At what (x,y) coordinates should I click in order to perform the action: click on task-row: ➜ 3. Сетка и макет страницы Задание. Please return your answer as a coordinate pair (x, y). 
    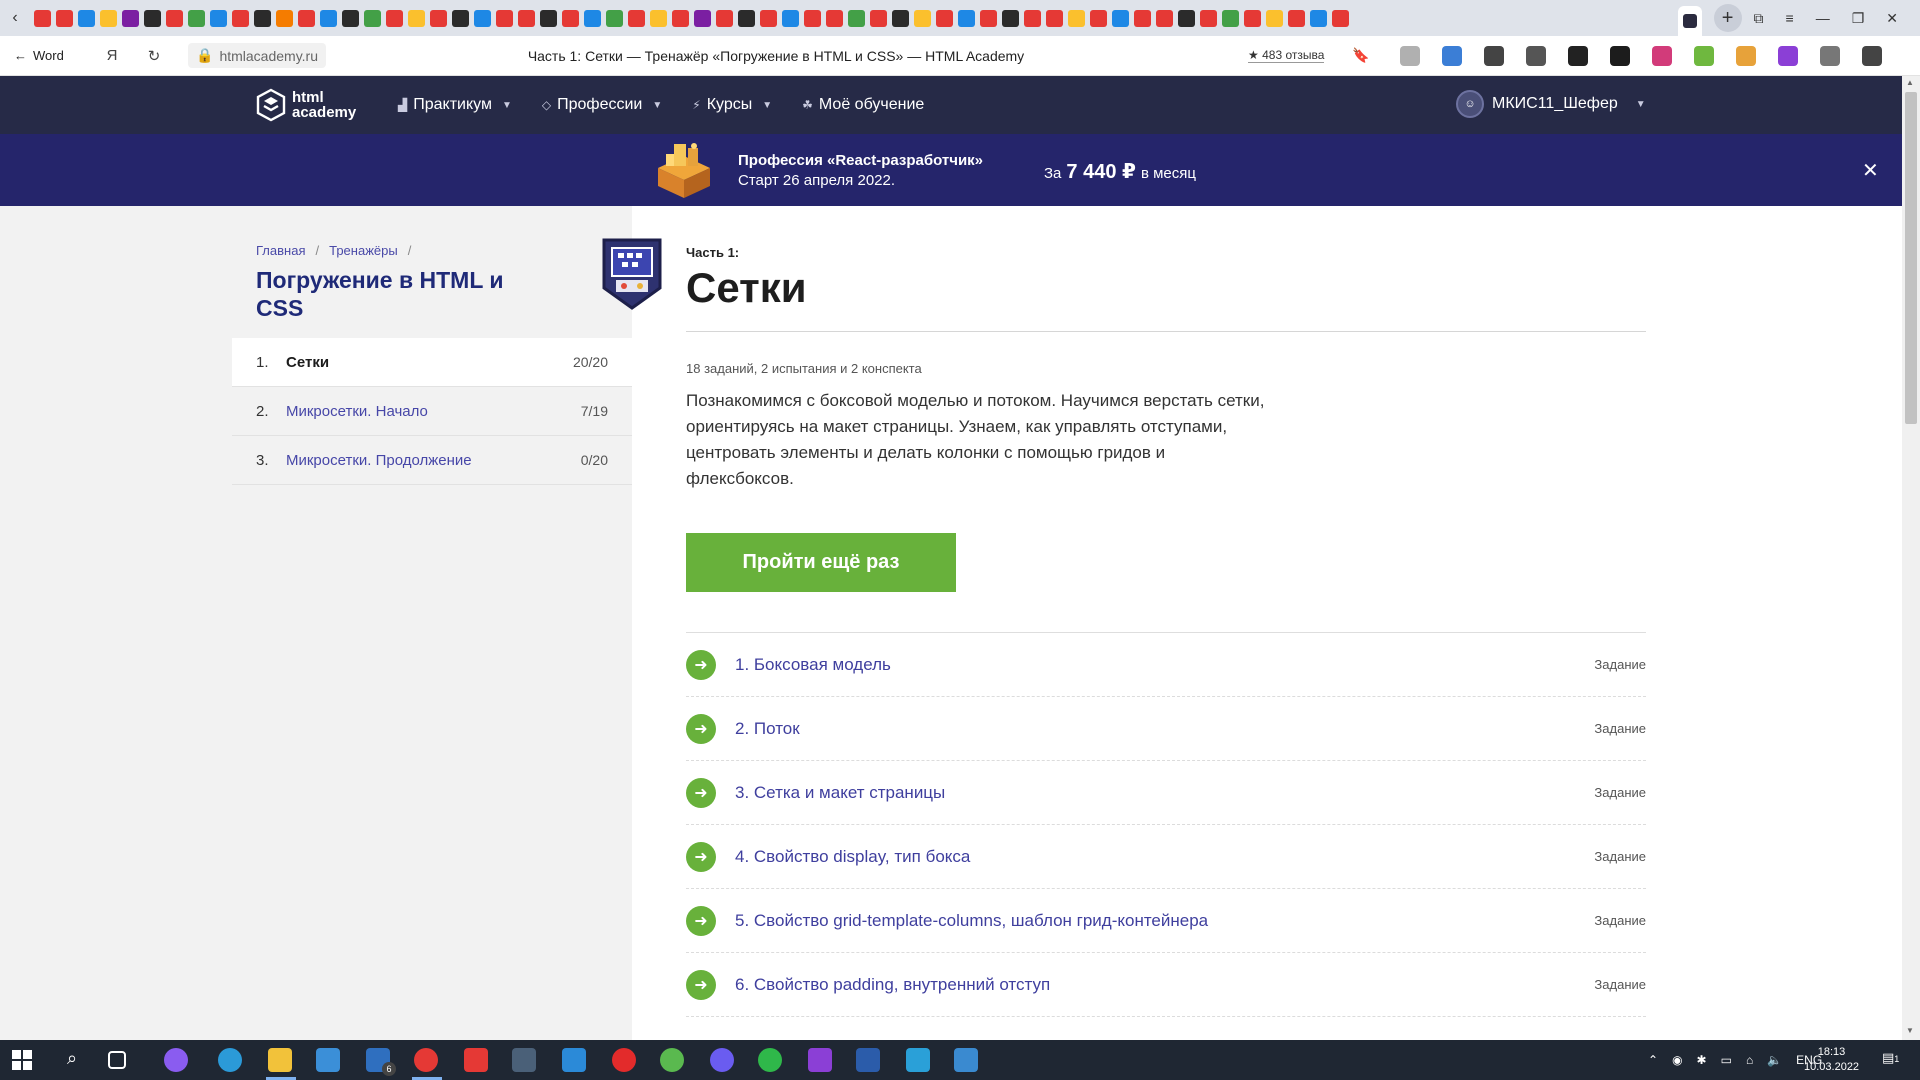
    Looking at the image, I should click on (1166, 793).